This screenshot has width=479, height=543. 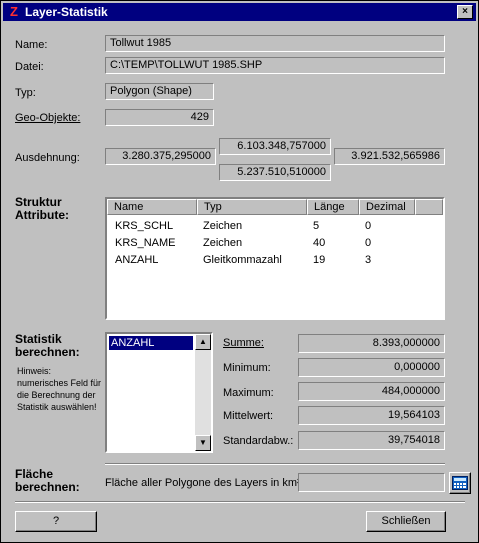 I want to click on sum-label: Summe:, so click(x=243, y=343).